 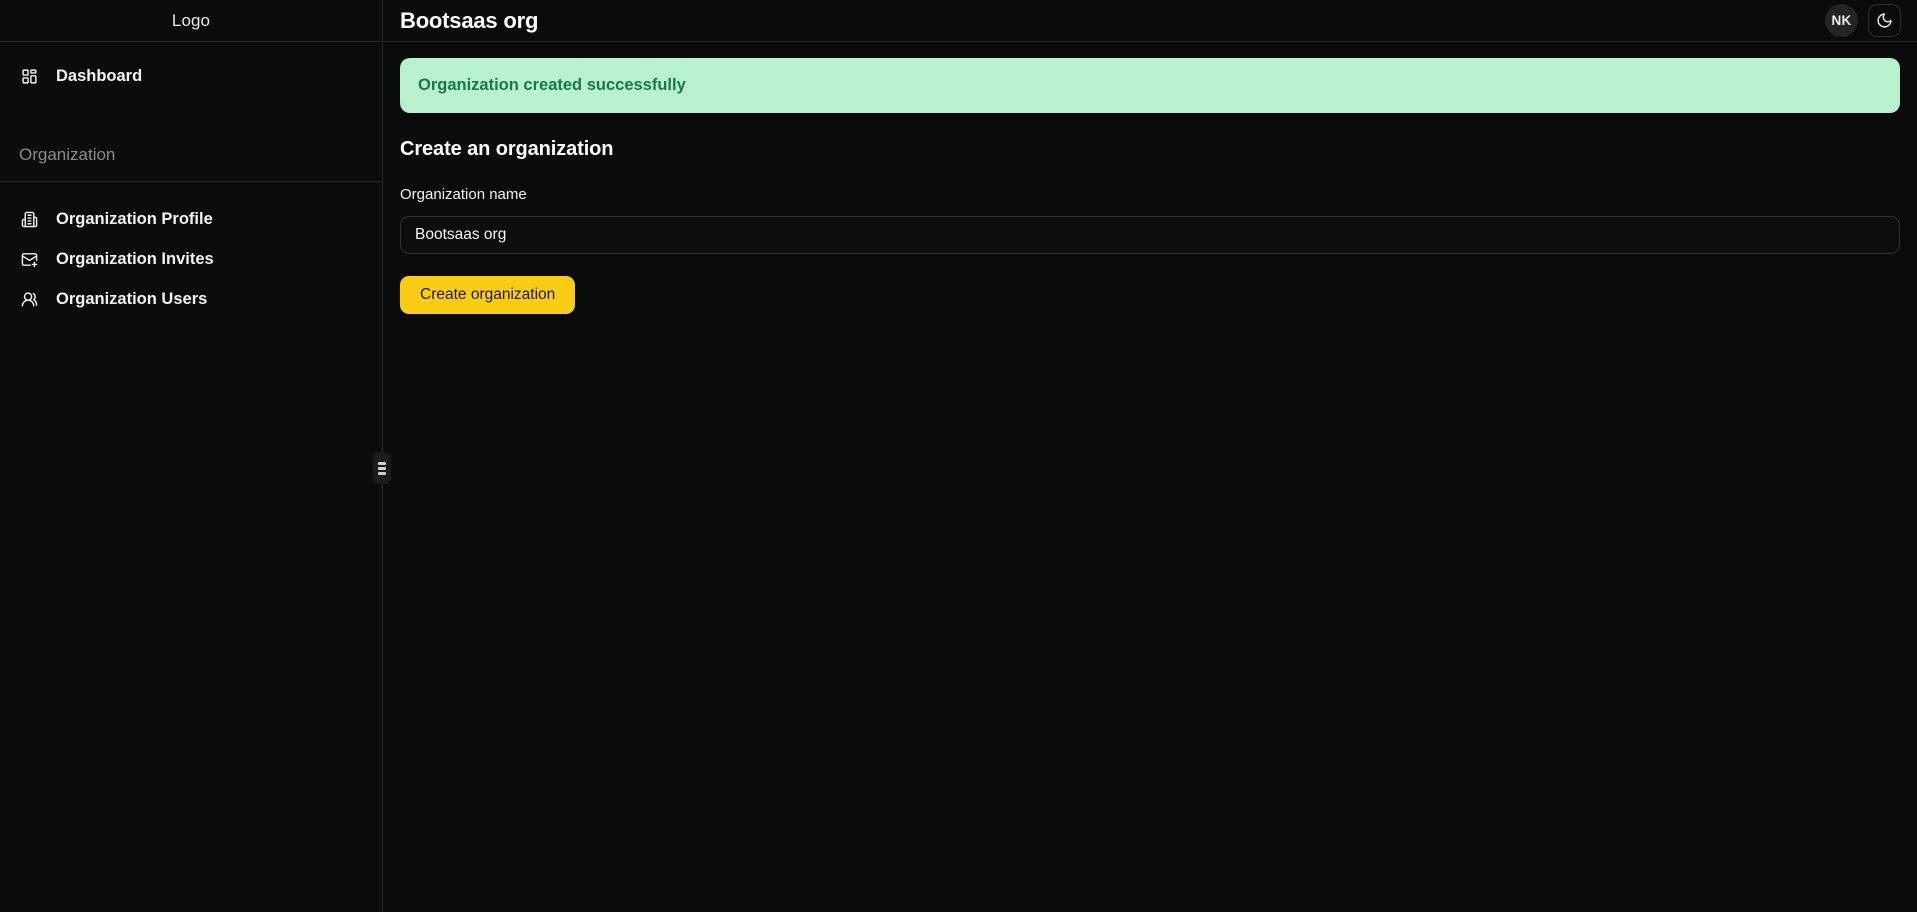 I want to click on sidebar-item-label: Organization Profile, so click(x=134, y=218).